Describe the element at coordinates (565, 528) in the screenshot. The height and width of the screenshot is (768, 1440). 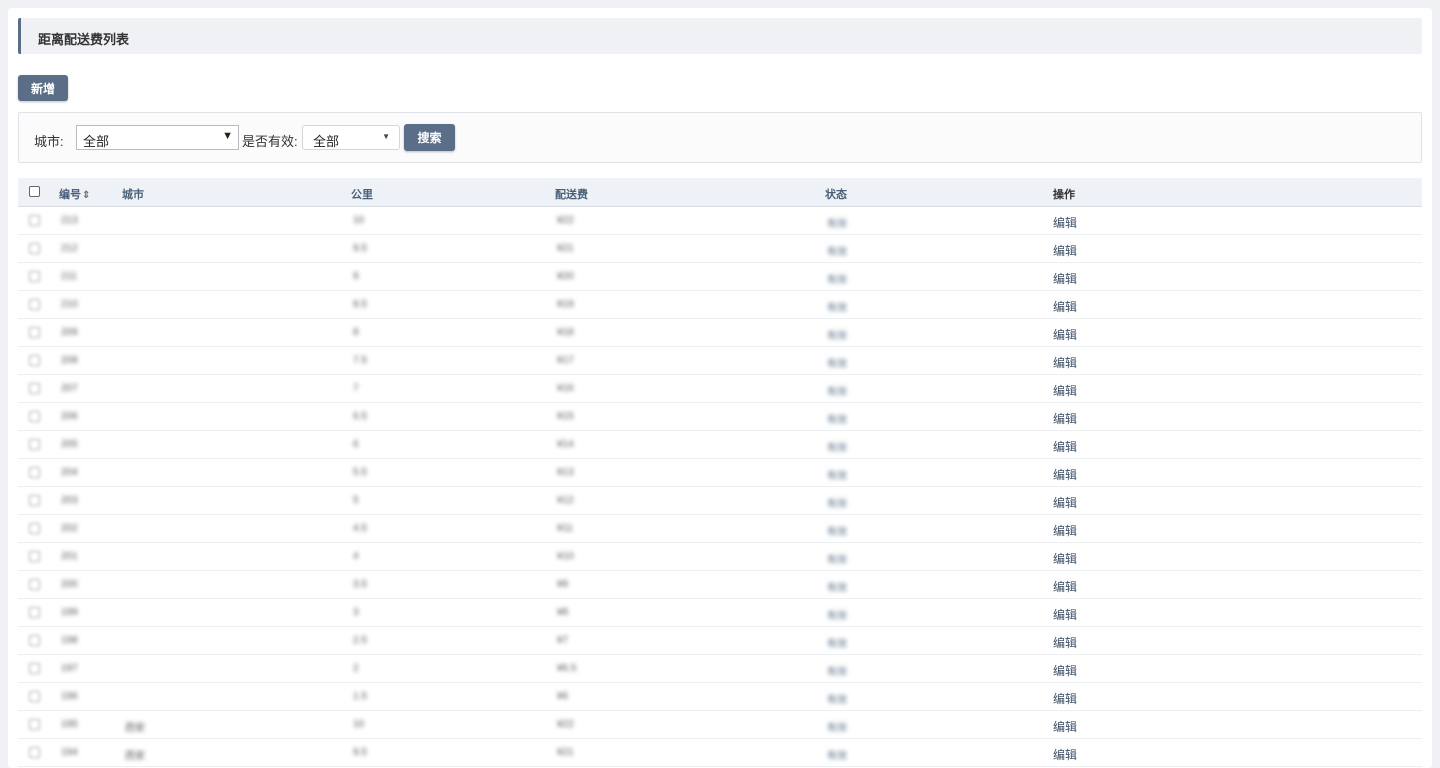
I see `cell-fee: ¥11` at that location.